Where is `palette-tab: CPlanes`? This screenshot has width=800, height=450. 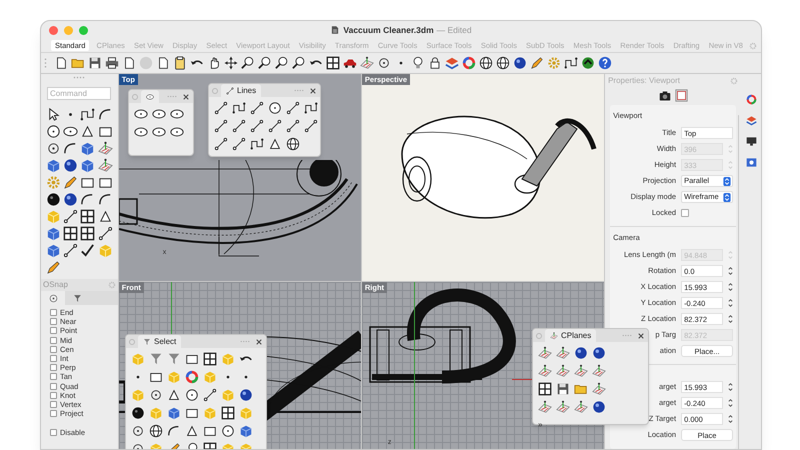
palette-tab: CPlanes is located at coordinates (570, 335).